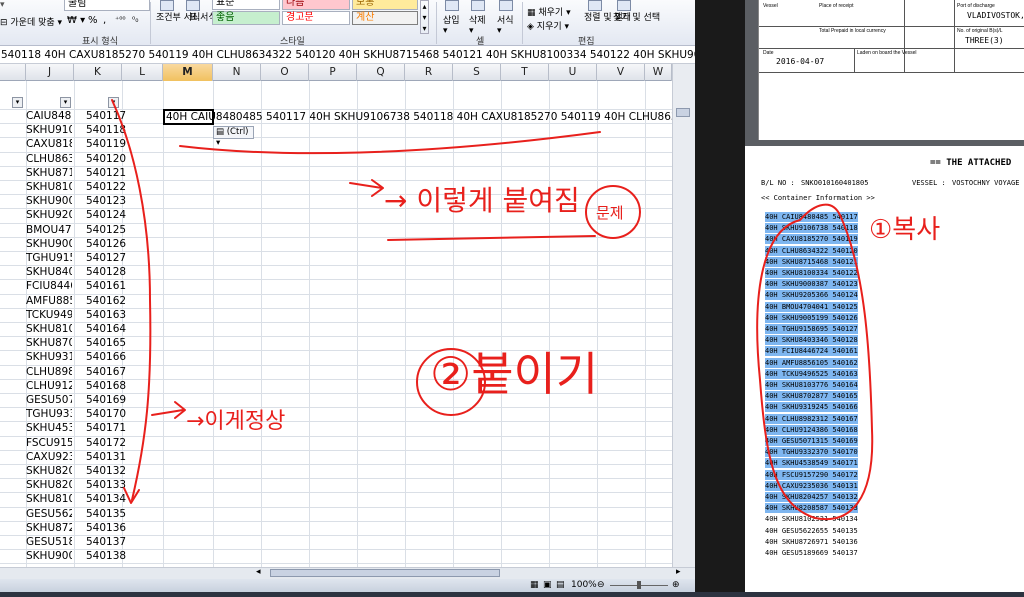  Describe the element at coordinates (549, 11) in the screenshot. I see `fill-button: ▦ 채우기 ▾` at that location.